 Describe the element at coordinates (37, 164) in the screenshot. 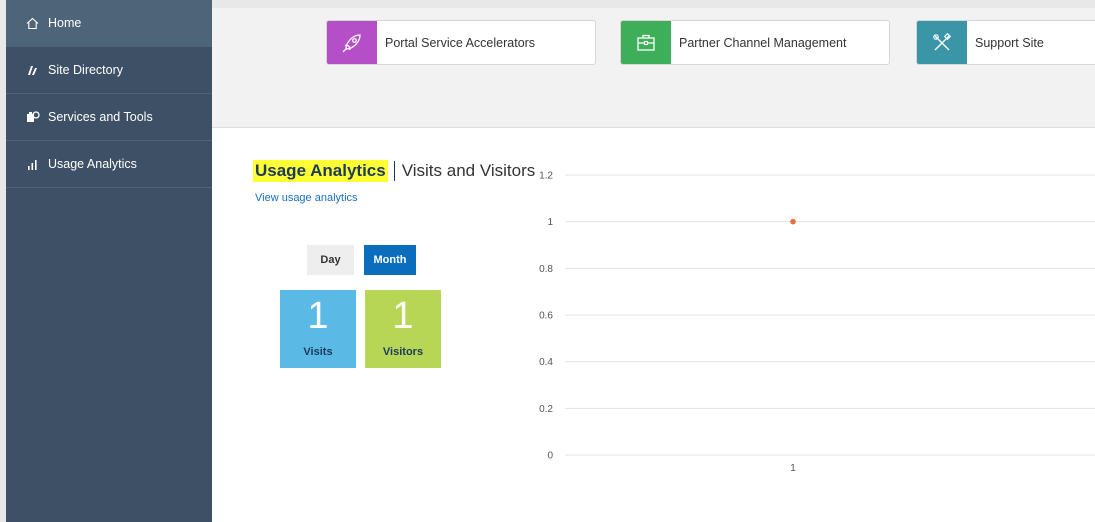

I see `bar-chart-icon` at that location.